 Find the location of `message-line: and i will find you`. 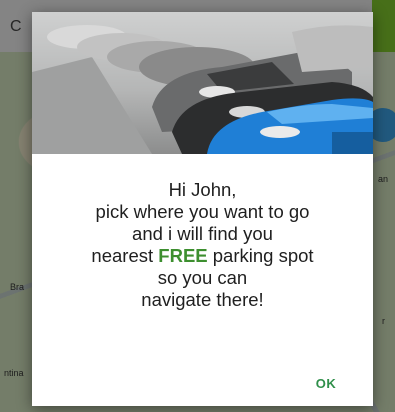

message-line: and i will find you is located at coordinates (202, 233).